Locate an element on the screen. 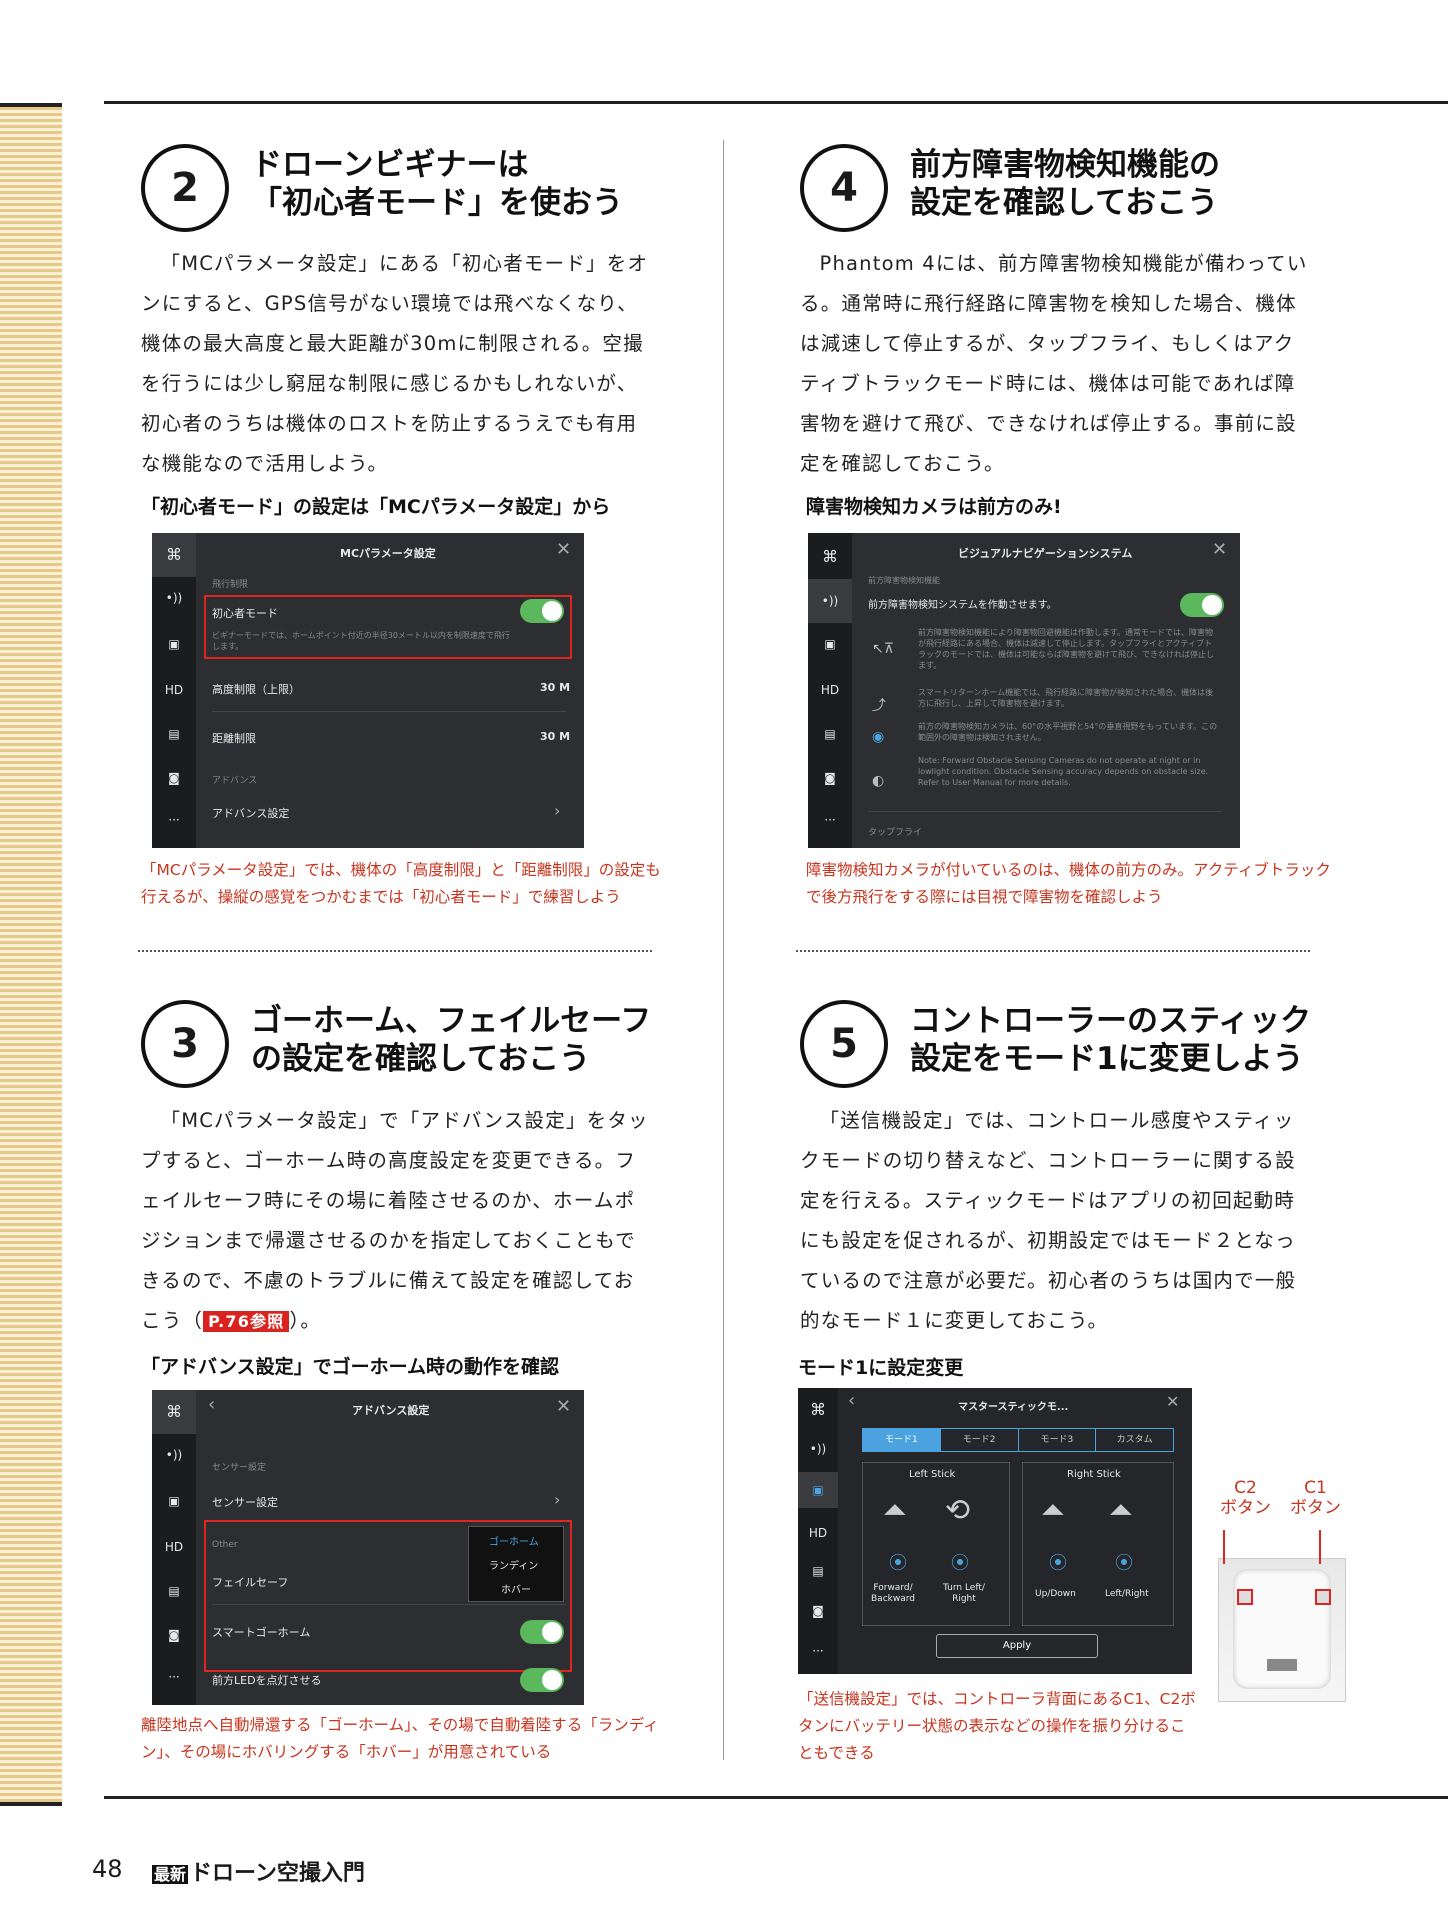 The height and width of the screenshot is (1920, 1448). title-line-1: コントローラーのスティック is located at coordinates (1111, 1021).